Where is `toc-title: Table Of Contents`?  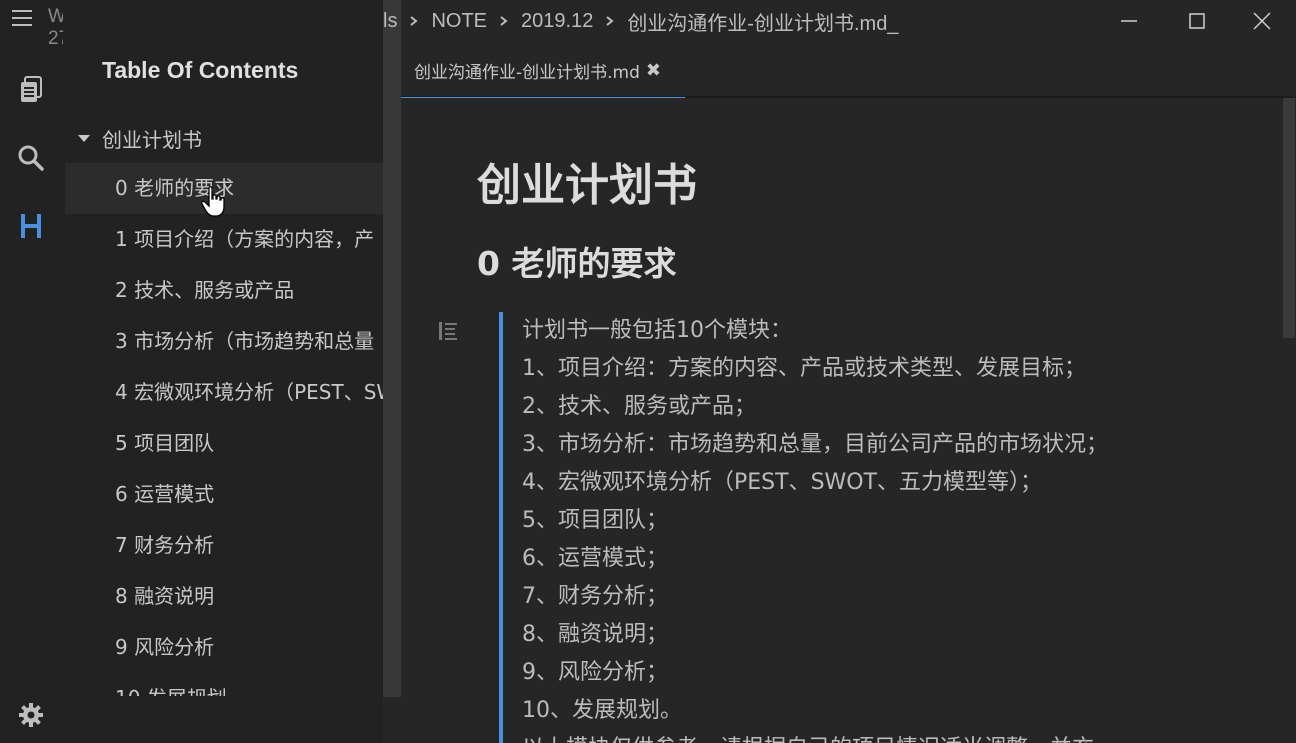 toc-title: Table Of Contents is located at coordinates (200, 70).